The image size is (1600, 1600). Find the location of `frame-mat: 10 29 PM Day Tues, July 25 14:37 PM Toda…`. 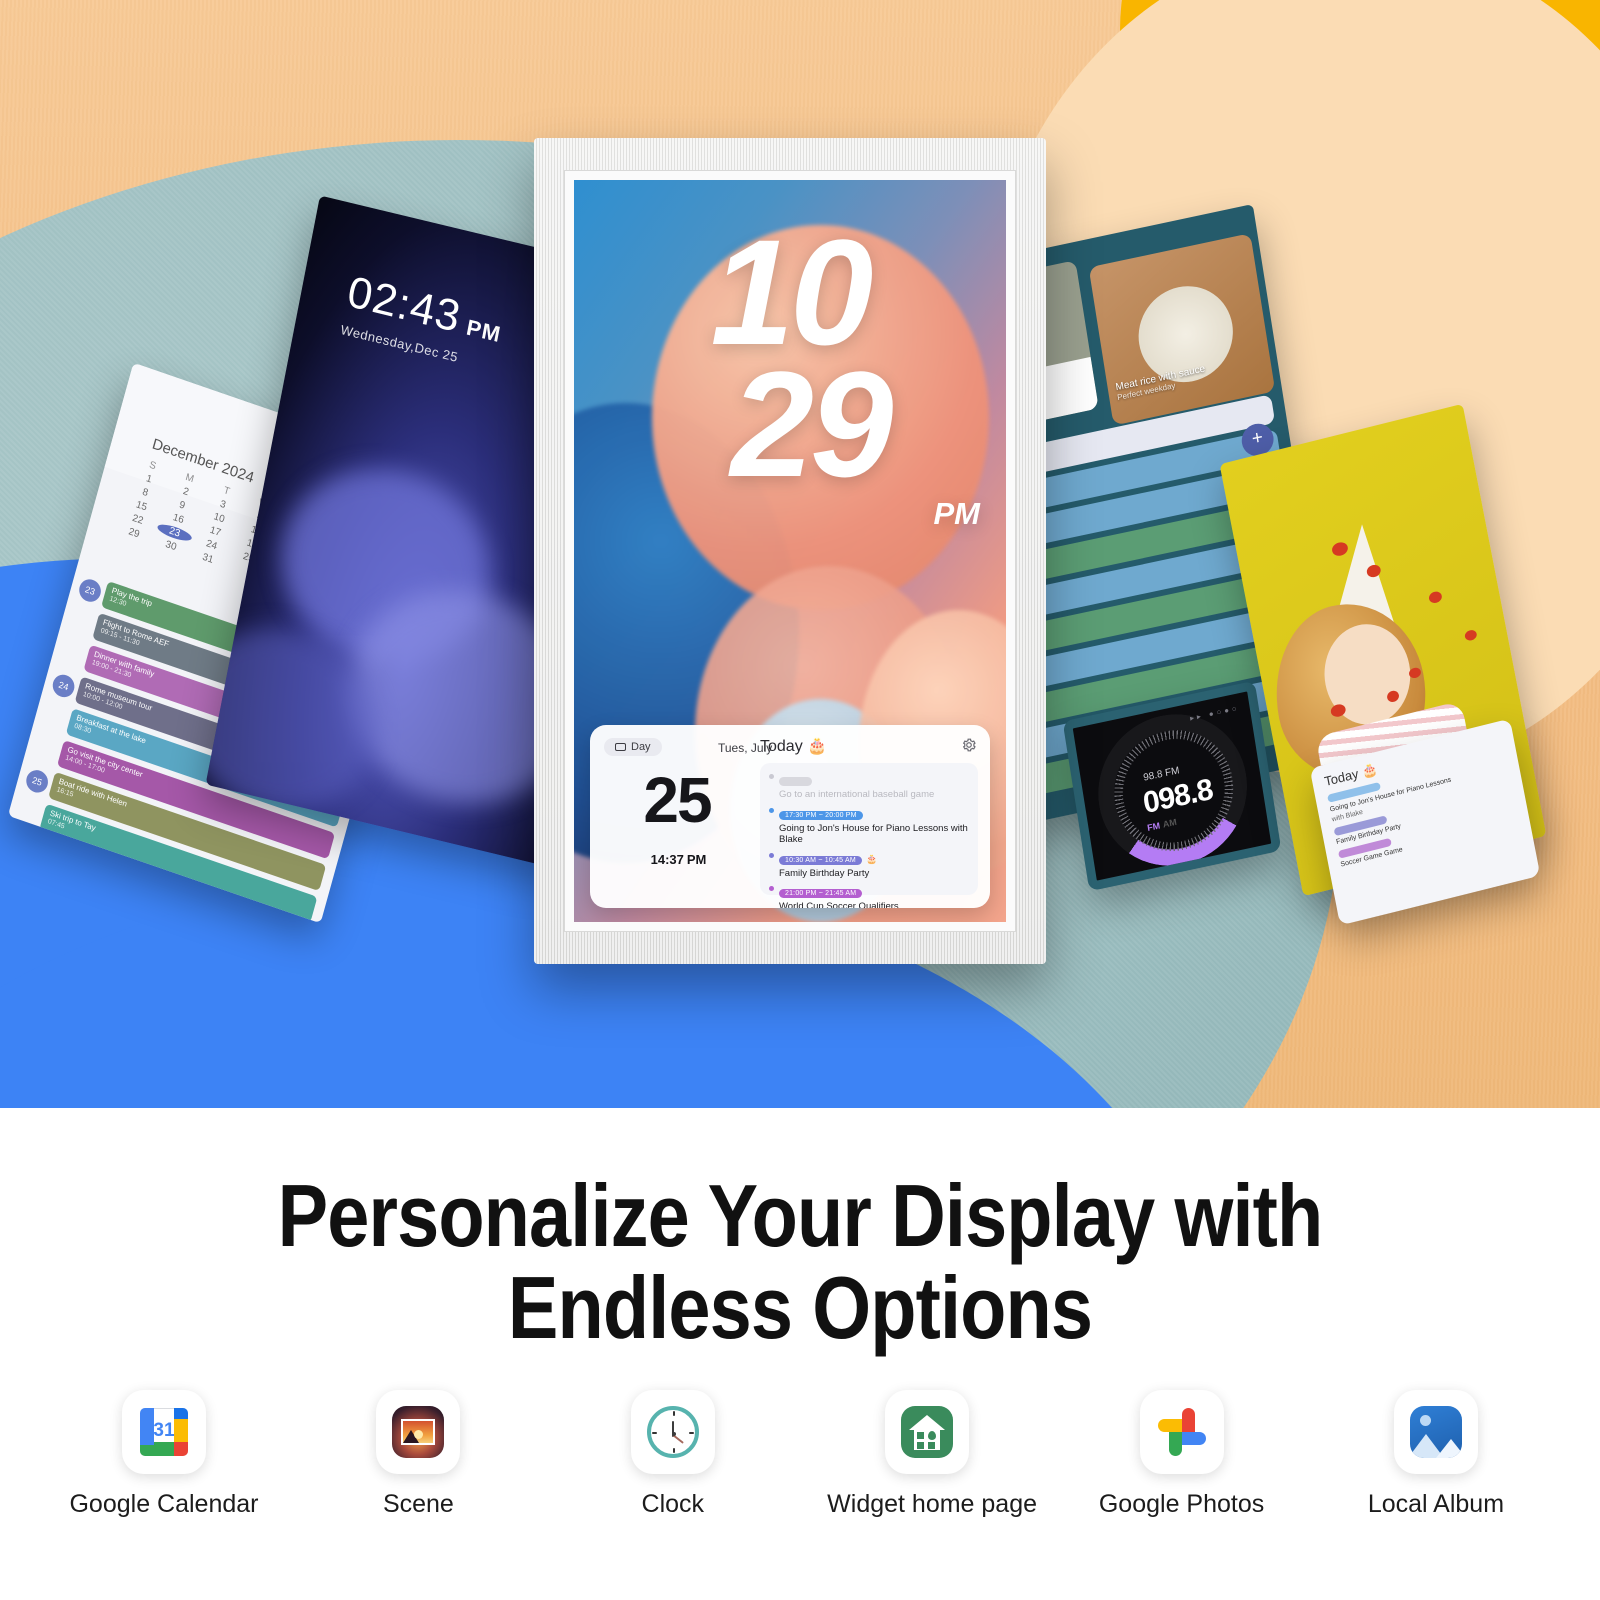

frame-mat: 10 29 PM Day Tues, July 25 14:37 PM Toda… is located at coordinates (790, 551).